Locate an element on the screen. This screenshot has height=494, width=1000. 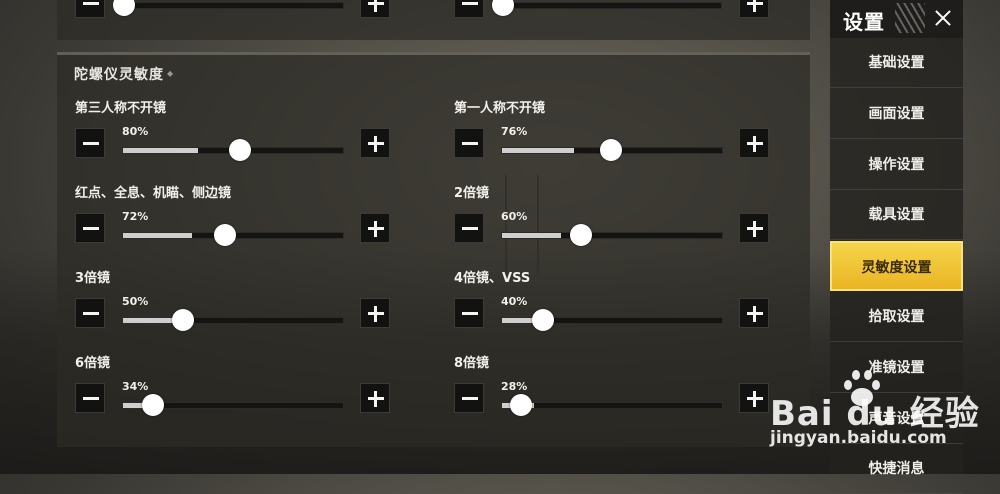
slider-4-fill is located at coordinates (531, 235).